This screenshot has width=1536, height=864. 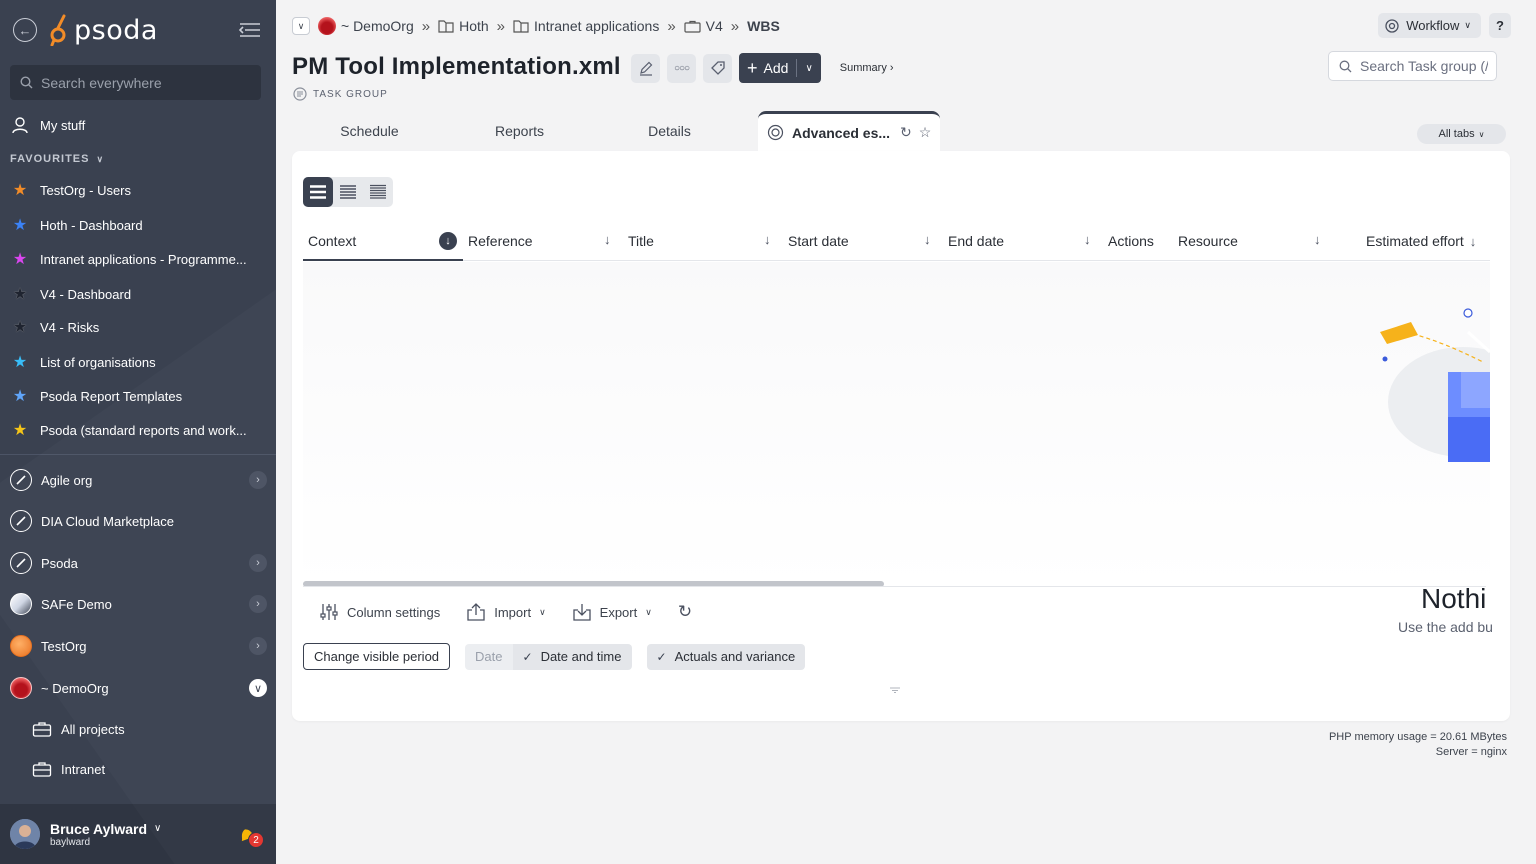 I want to click on column-settings-button: Column settings, so click(x=379, y=612).